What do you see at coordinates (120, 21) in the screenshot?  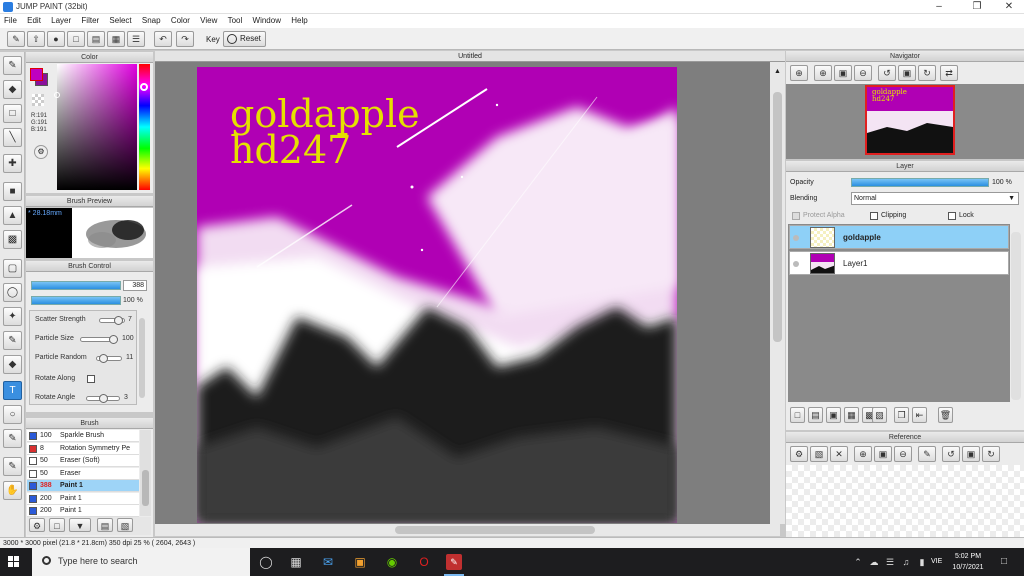 I see `menu-select: Select` at bounding box center [120, 21].